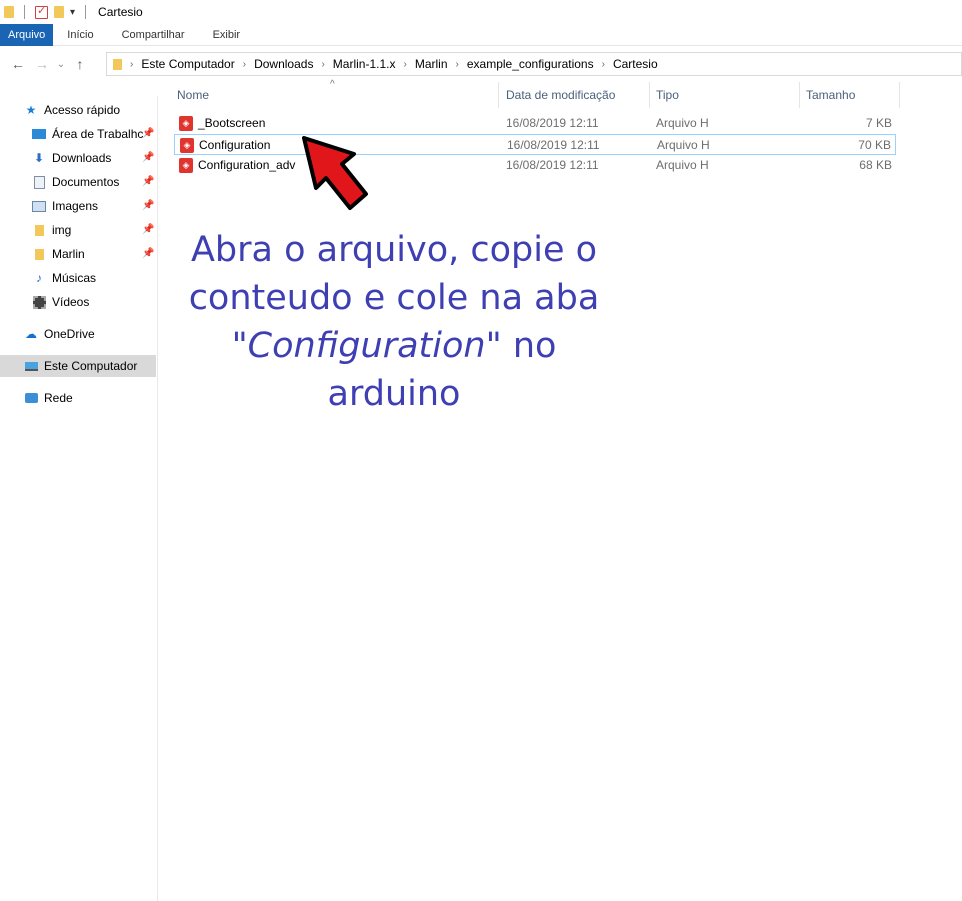  I want to click on sidebar-item-music: ♪ Músicas, so click(64, 278).